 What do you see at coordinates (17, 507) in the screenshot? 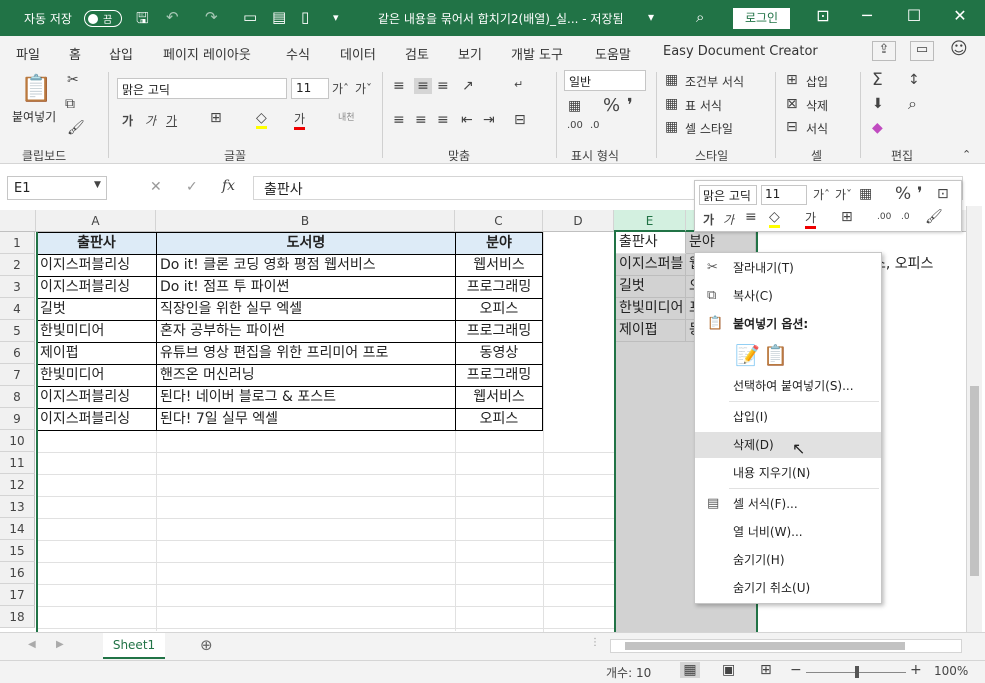
I see `row-header: 13` at bounding box center [17, 507].